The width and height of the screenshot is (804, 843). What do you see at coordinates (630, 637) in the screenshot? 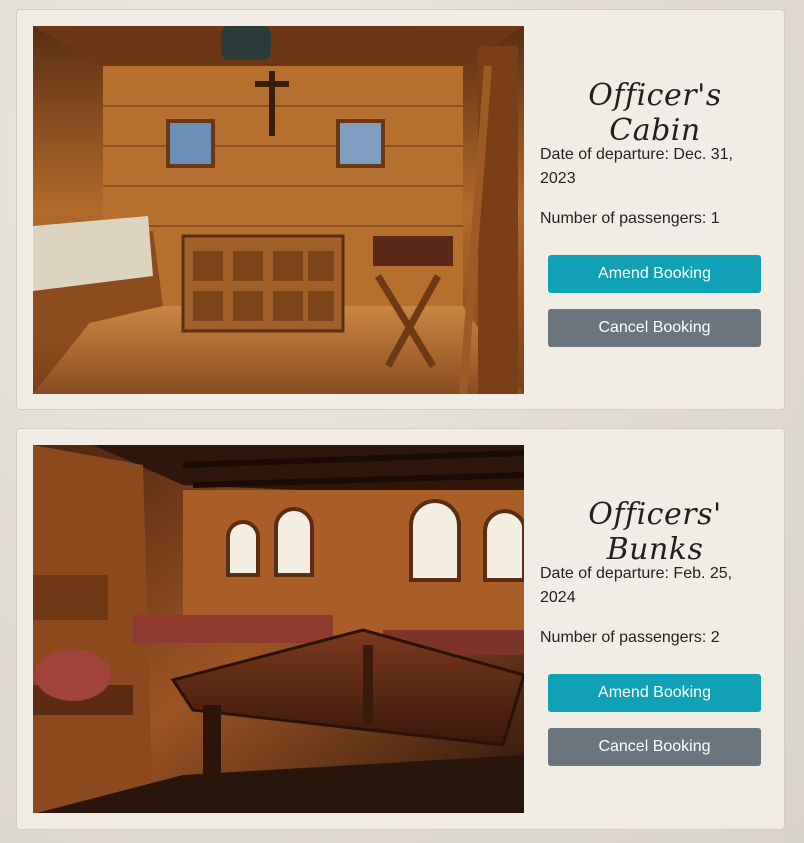
I see `passenger-count: Number of passengers: 2` at bounding box center [630, 637].